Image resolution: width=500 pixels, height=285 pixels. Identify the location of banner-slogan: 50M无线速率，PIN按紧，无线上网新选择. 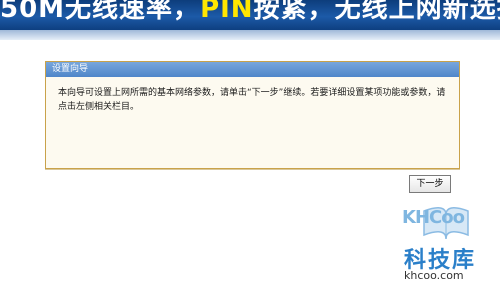
(250, 12).